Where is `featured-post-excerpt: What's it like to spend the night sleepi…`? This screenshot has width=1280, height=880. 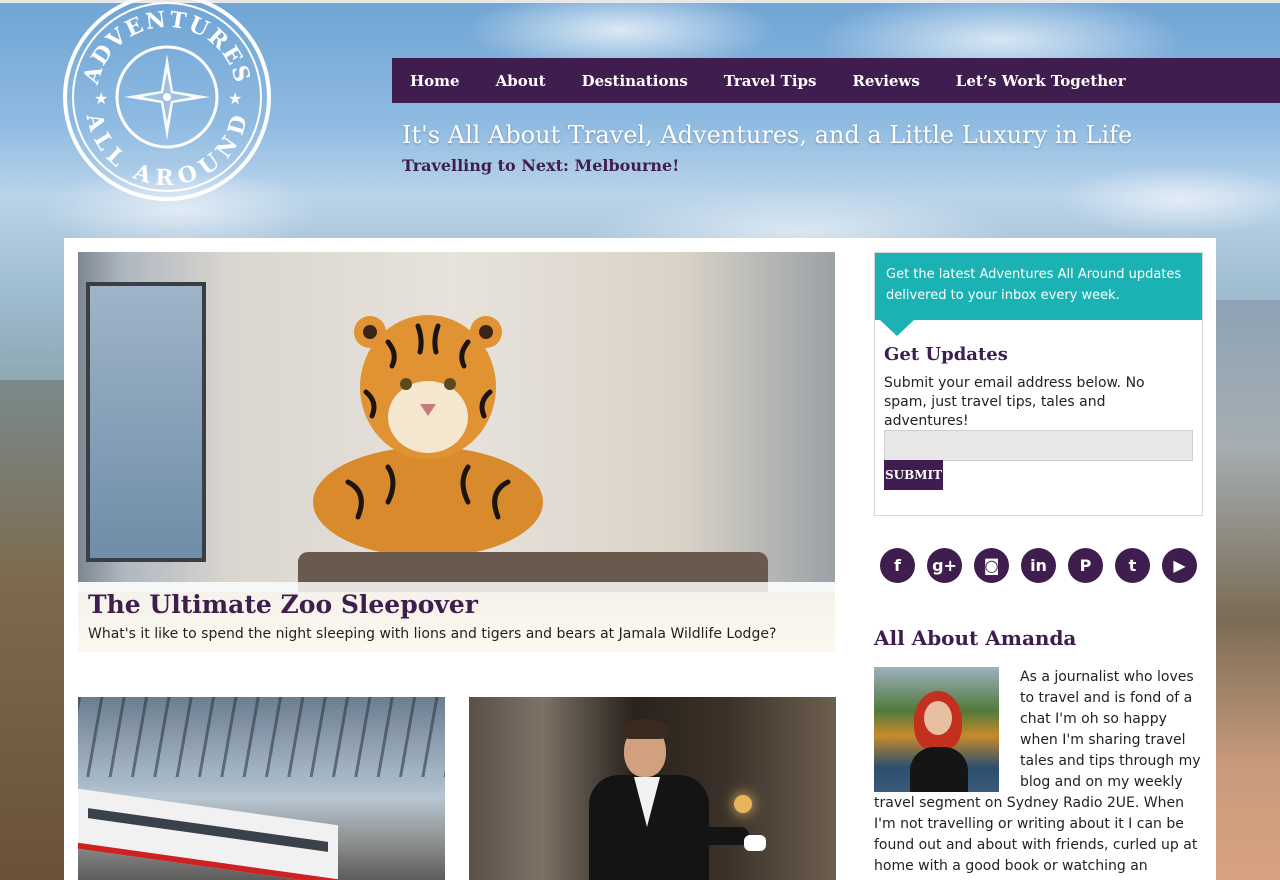
featured-post-excerpt: What's it like to spend the night sleepi… is located at coordinates (432, 634).